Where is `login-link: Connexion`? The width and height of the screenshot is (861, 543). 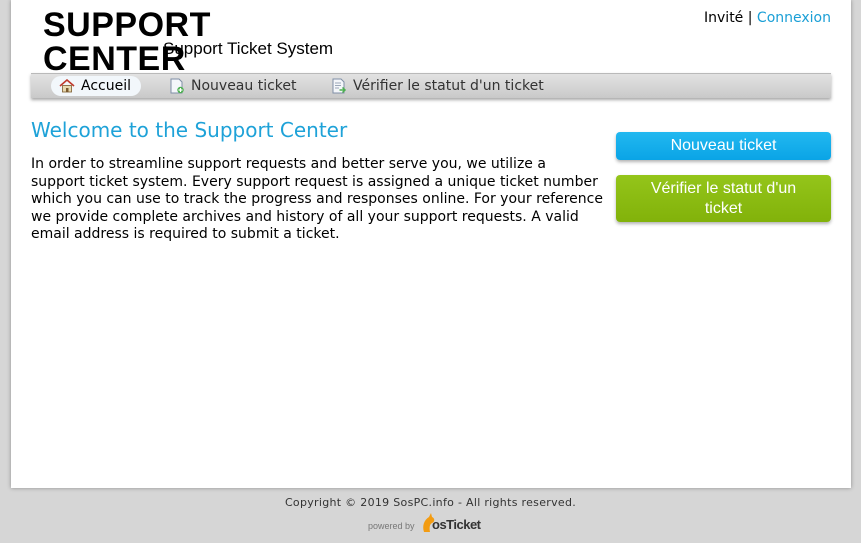 login-link: Connexion is located at coordinates (794, 18).